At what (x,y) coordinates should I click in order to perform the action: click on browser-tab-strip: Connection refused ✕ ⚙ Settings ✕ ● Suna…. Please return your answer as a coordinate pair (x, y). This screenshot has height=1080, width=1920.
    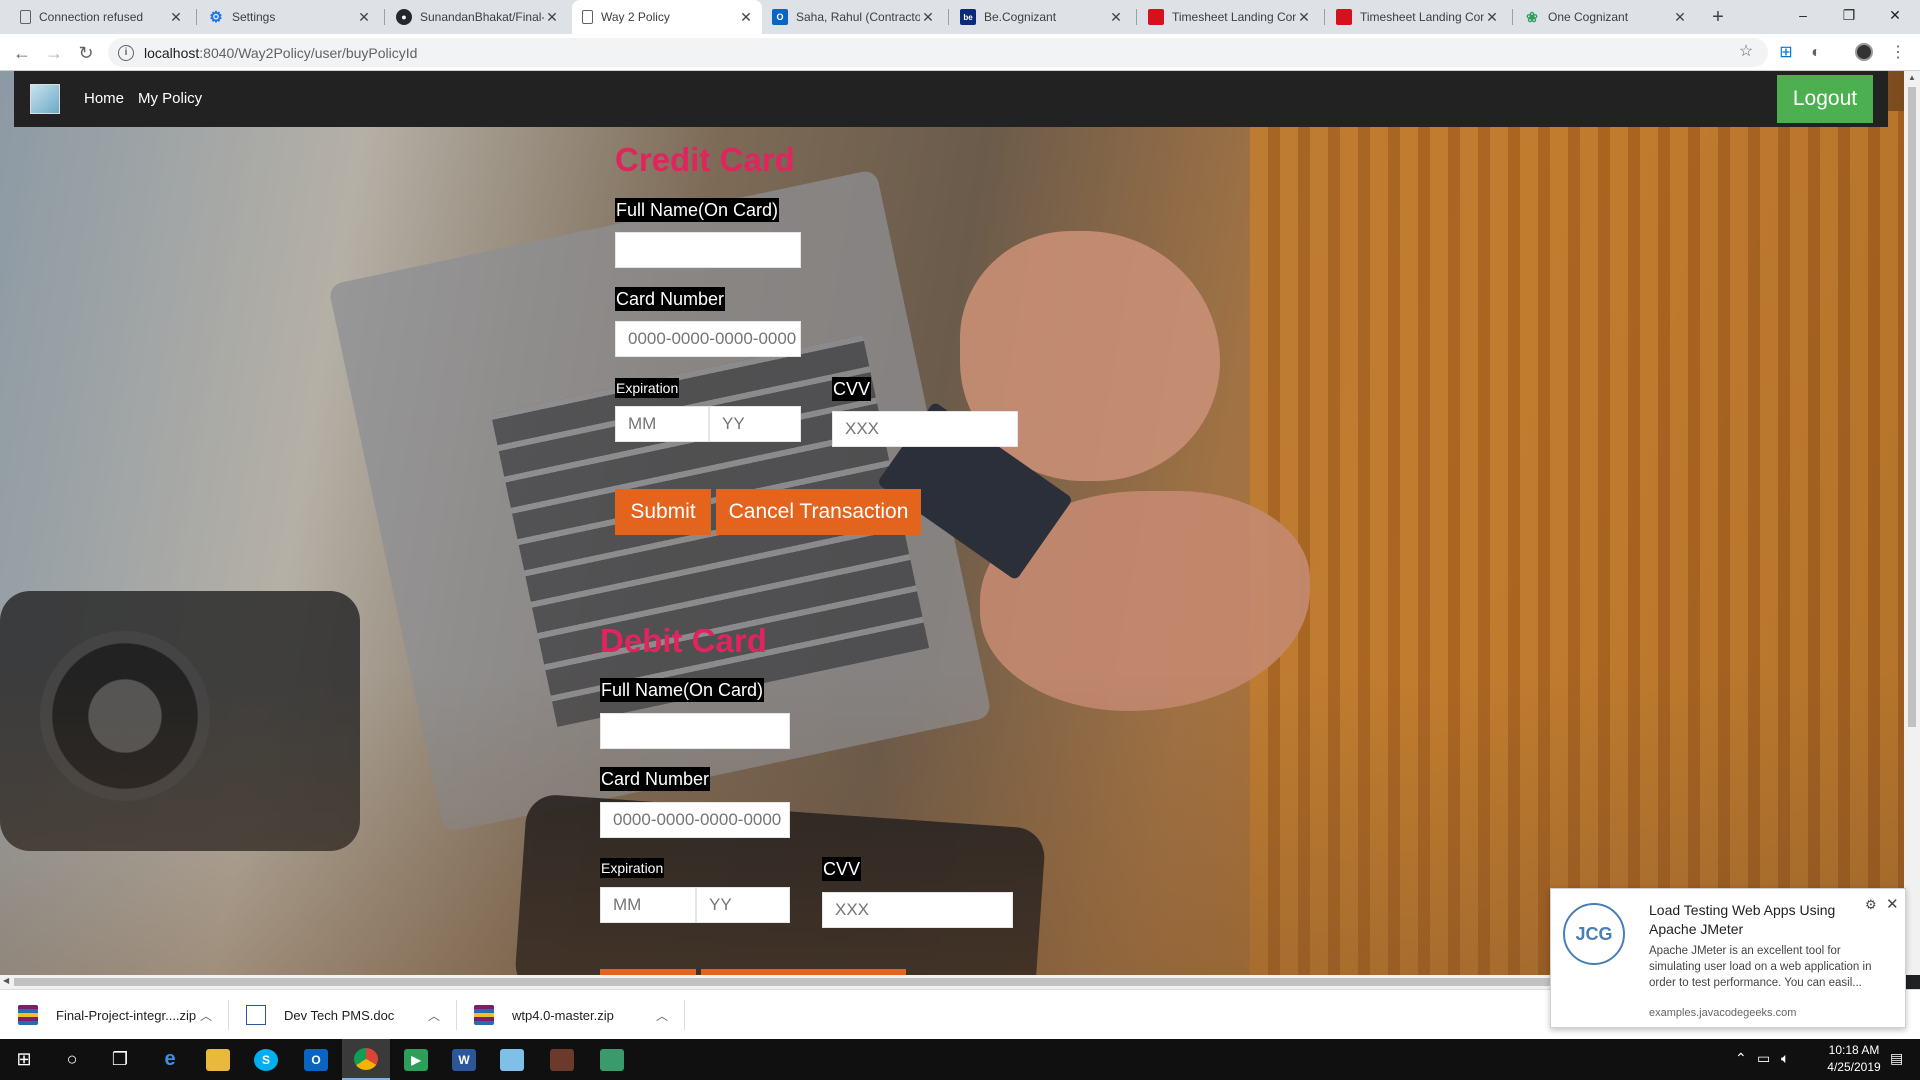
    Looking at the image, I should click on (960, 17).